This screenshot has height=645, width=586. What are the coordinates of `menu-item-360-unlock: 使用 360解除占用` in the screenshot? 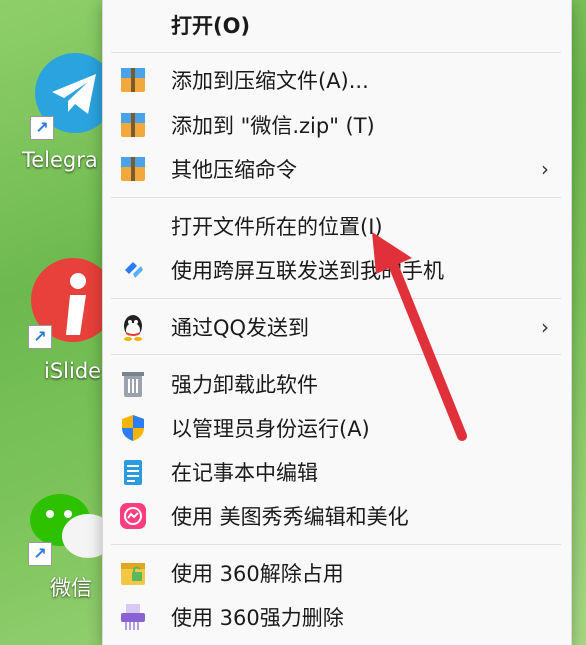 It's located at (337, 573).